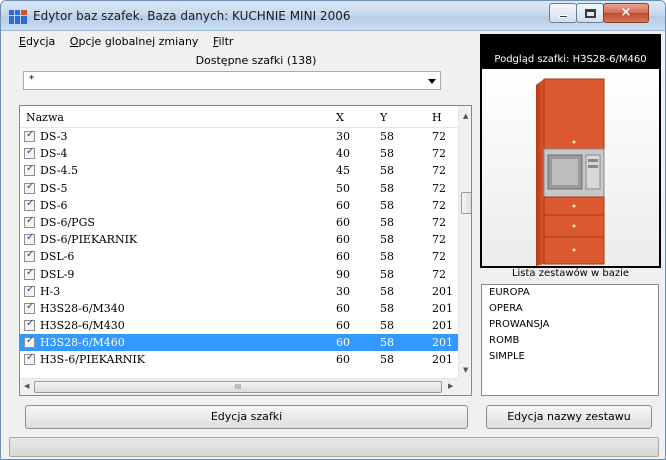  I want to click on table-row: DSL-6 60 58 72, so click(239, 256).